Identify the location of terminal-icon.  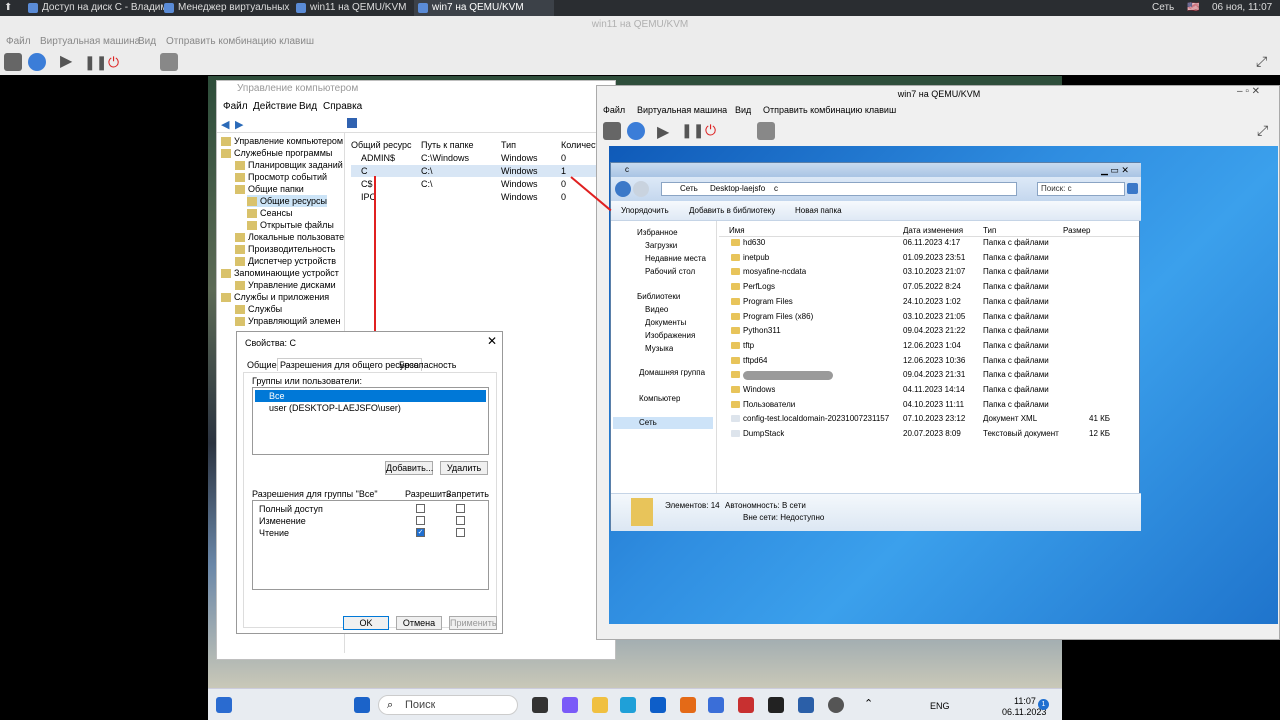
(776, 705).